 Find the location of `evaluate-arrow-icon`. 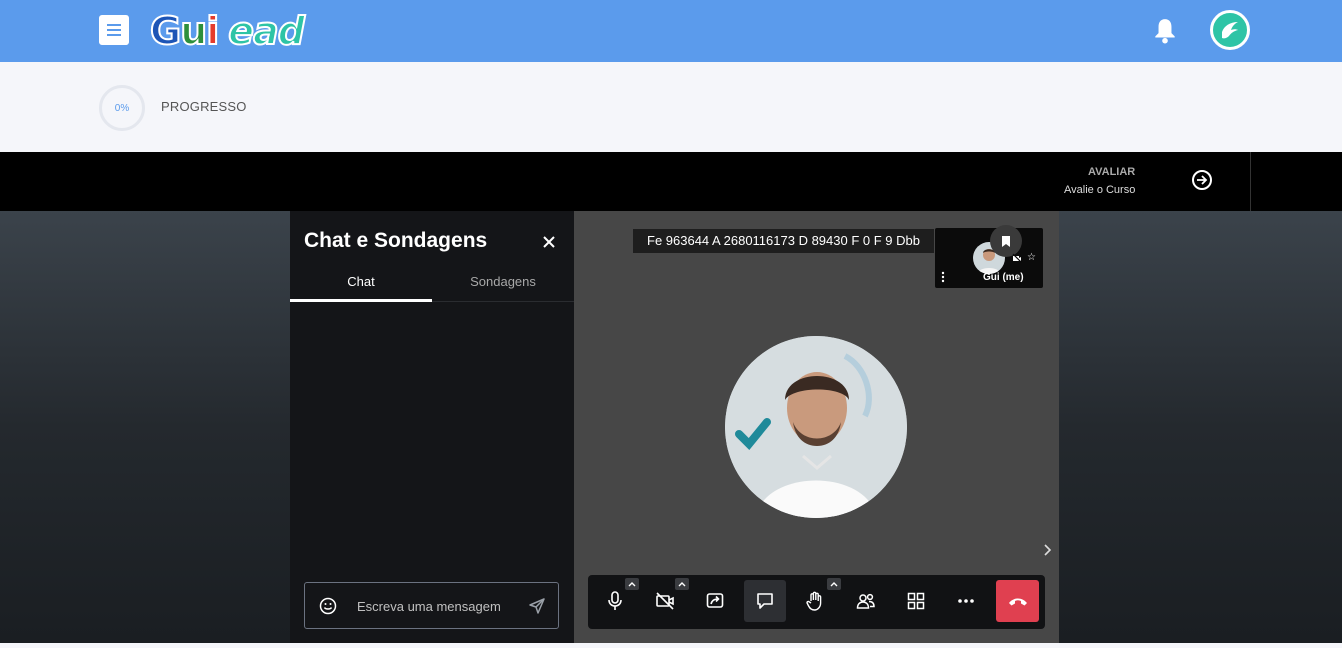

evaluate-arrow-icon is located at coordinates (1202, 180).